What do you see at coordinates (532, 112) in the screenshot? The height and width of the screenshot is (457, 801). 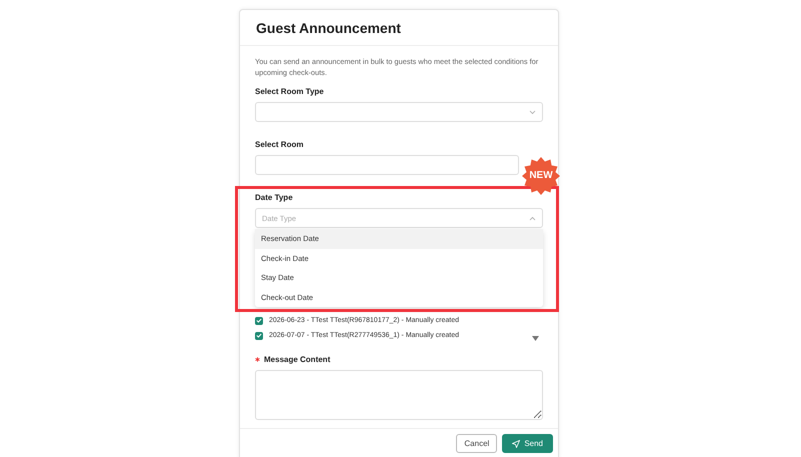 I see `chevron-down-icon` at bounding box center [532, 112].